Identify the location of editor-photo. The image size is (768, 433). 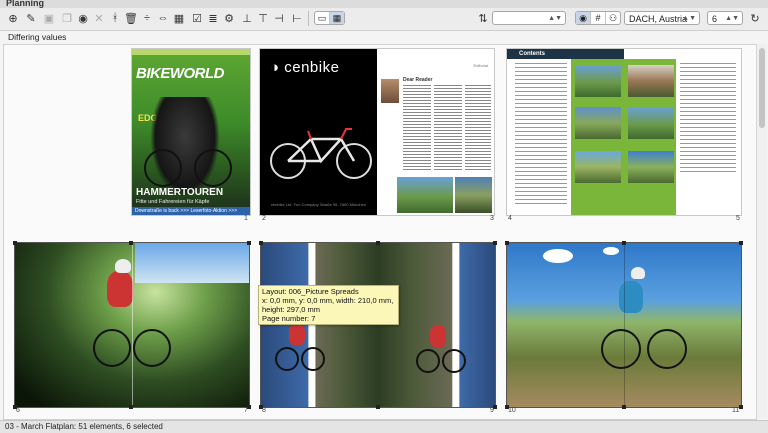
(390, 91).